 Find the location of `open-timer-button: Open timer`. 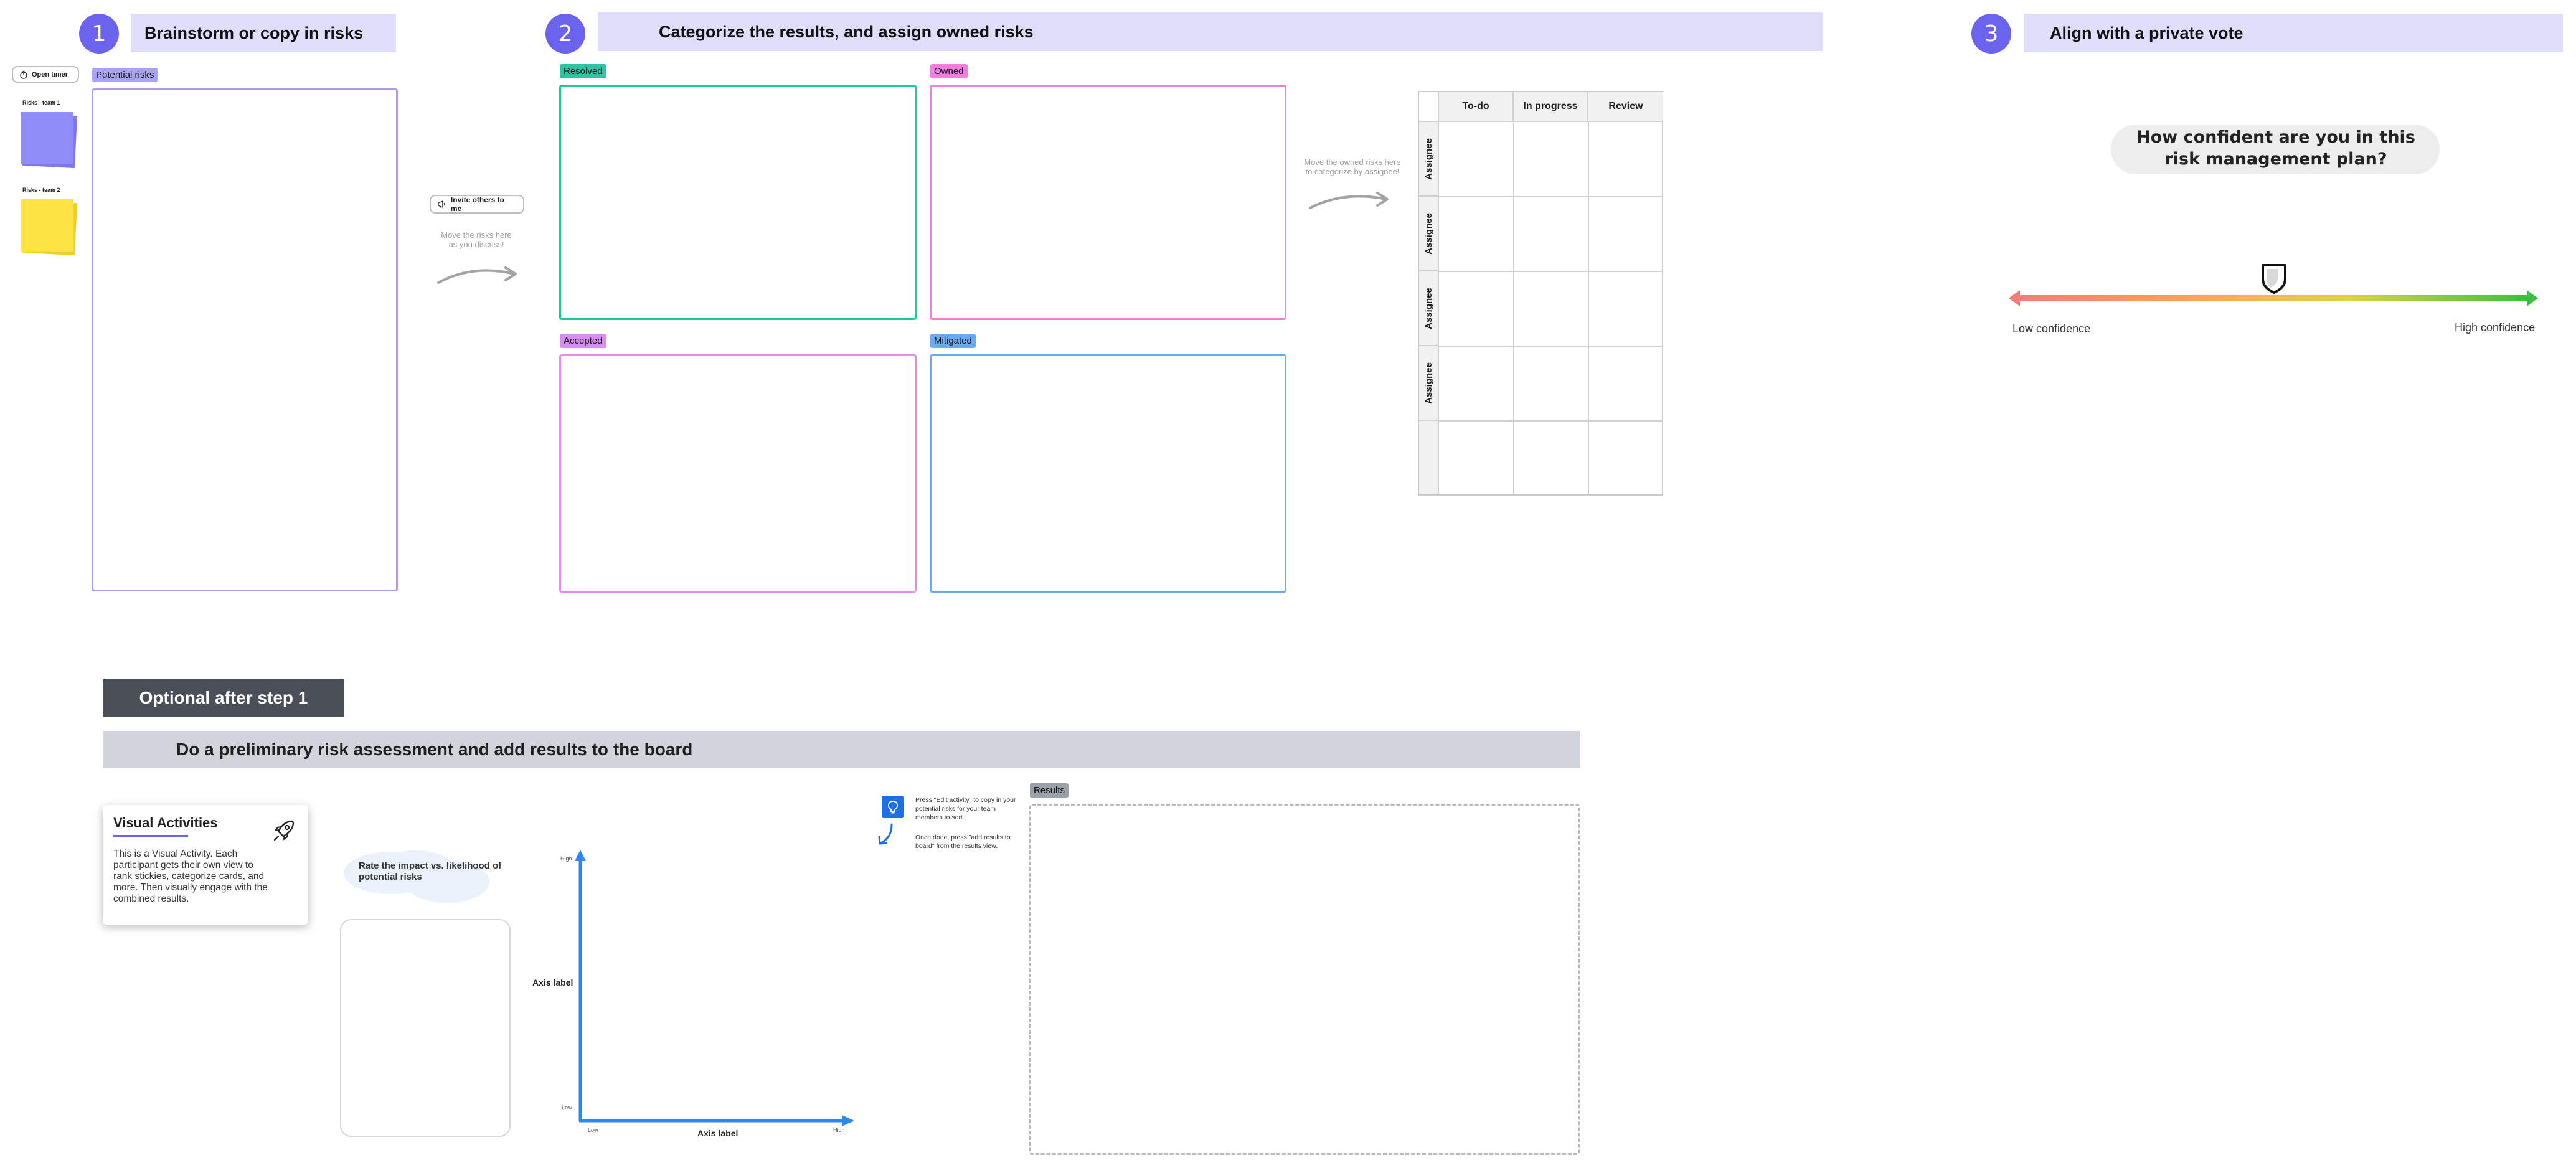

open-timer-button: Open timer is located at coordinates (45, 75).